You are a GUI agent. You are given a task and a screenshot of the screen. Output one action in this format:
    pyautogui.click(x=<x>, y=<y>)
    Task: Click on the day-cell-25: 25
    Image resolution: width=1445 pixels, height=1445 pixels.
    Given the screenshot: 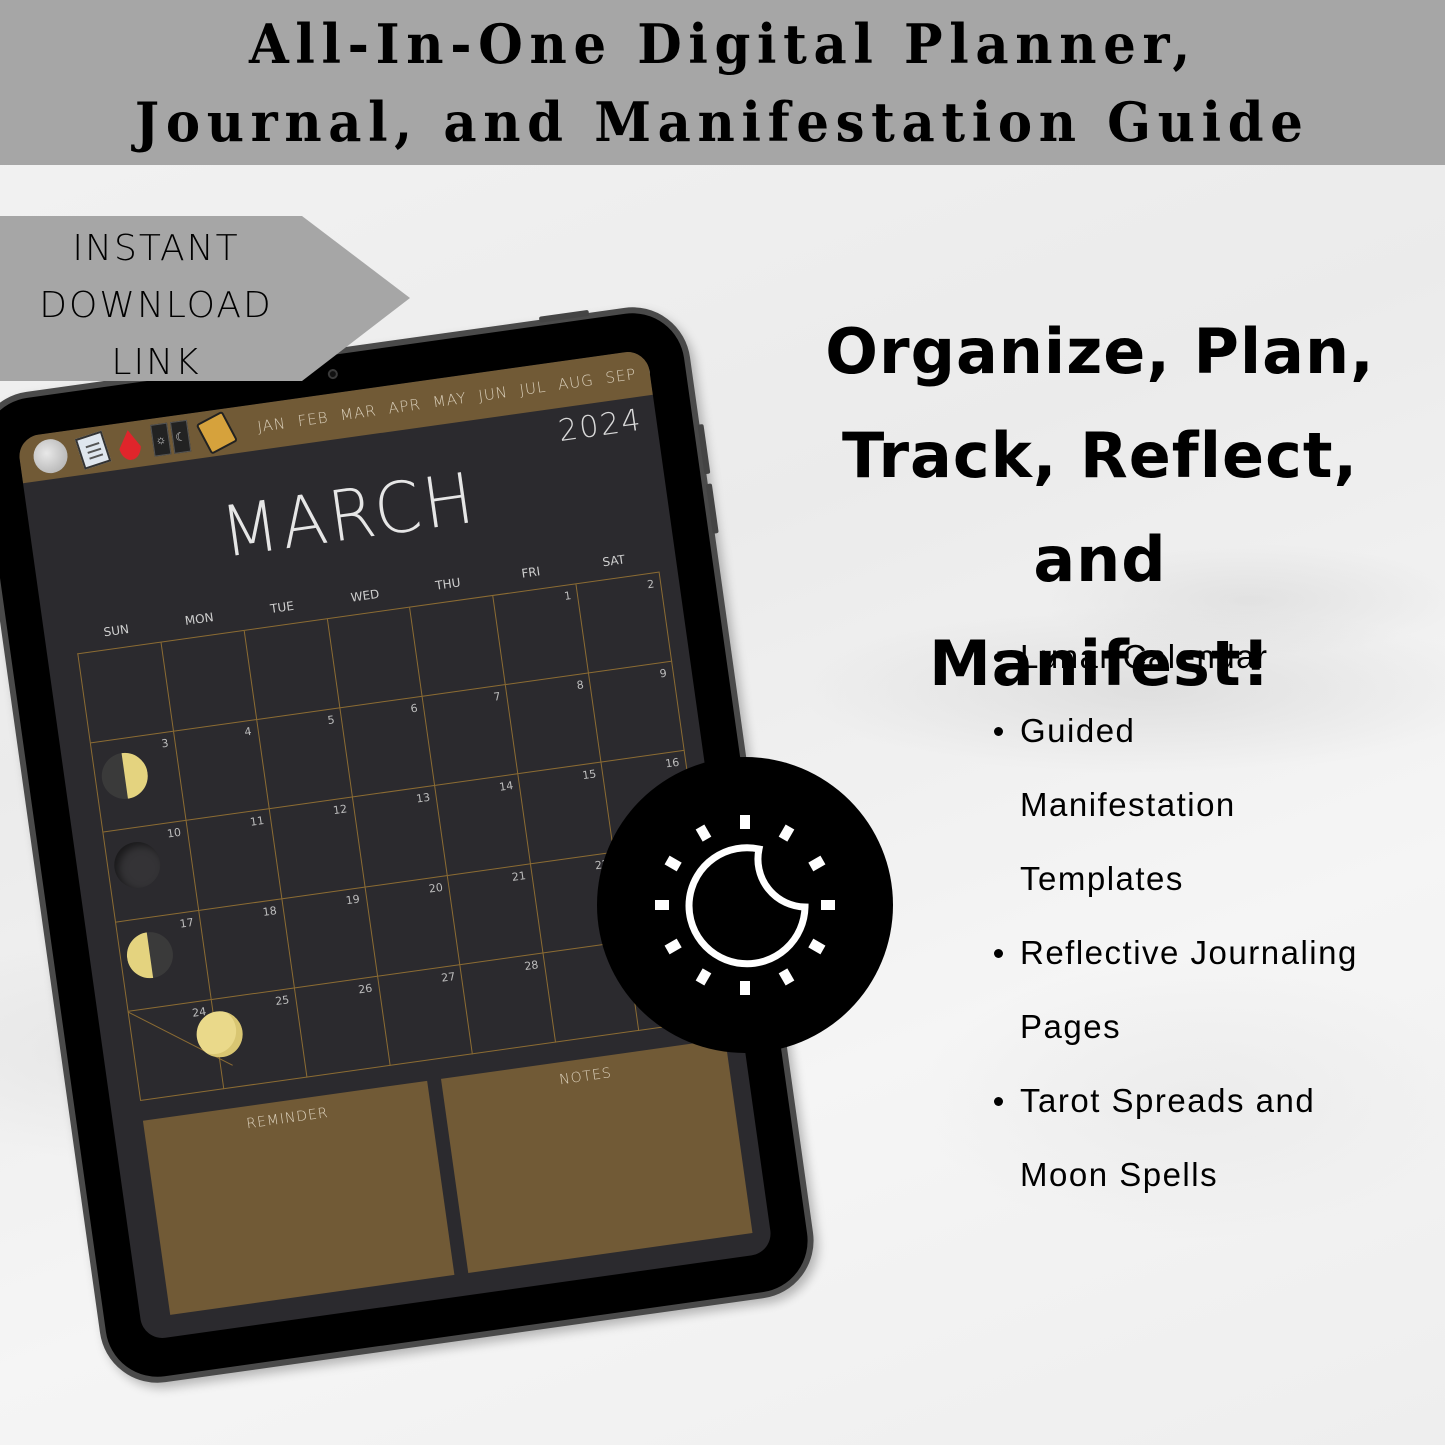 What is the action you would take?
    pyautogui.click(x=250, y=1039)
    